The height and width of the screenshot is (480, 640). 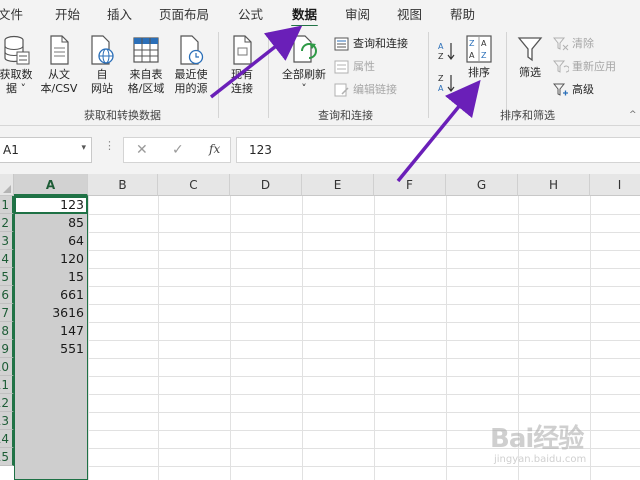 I want to click on cell-a9: 551, so click(x=50, y=349).